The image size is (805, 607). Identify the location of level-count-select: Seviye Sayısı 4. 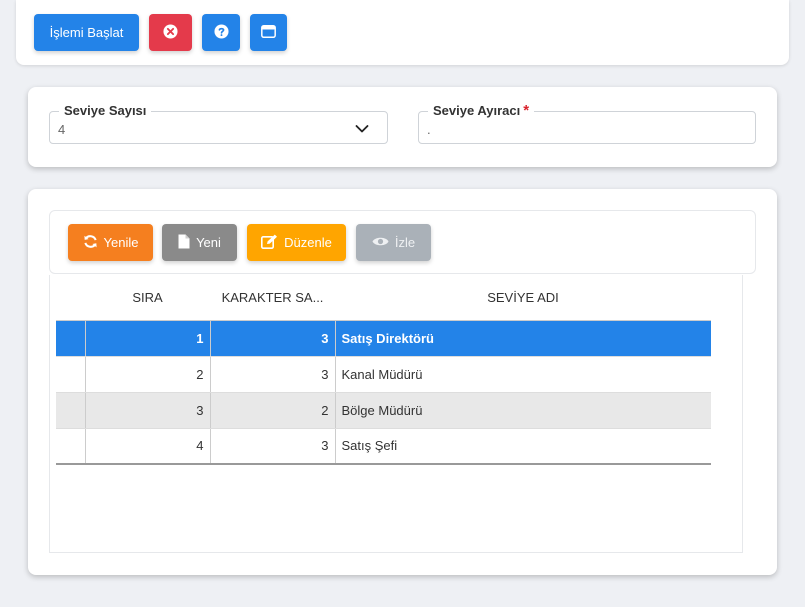
(218, 123).